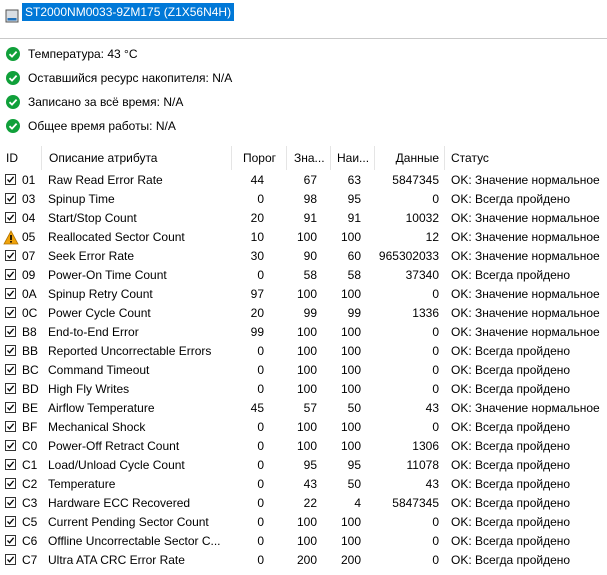 The width and height of the screenshot is (607, 575). I want to click on cell-value: 95, so click(310, 465).